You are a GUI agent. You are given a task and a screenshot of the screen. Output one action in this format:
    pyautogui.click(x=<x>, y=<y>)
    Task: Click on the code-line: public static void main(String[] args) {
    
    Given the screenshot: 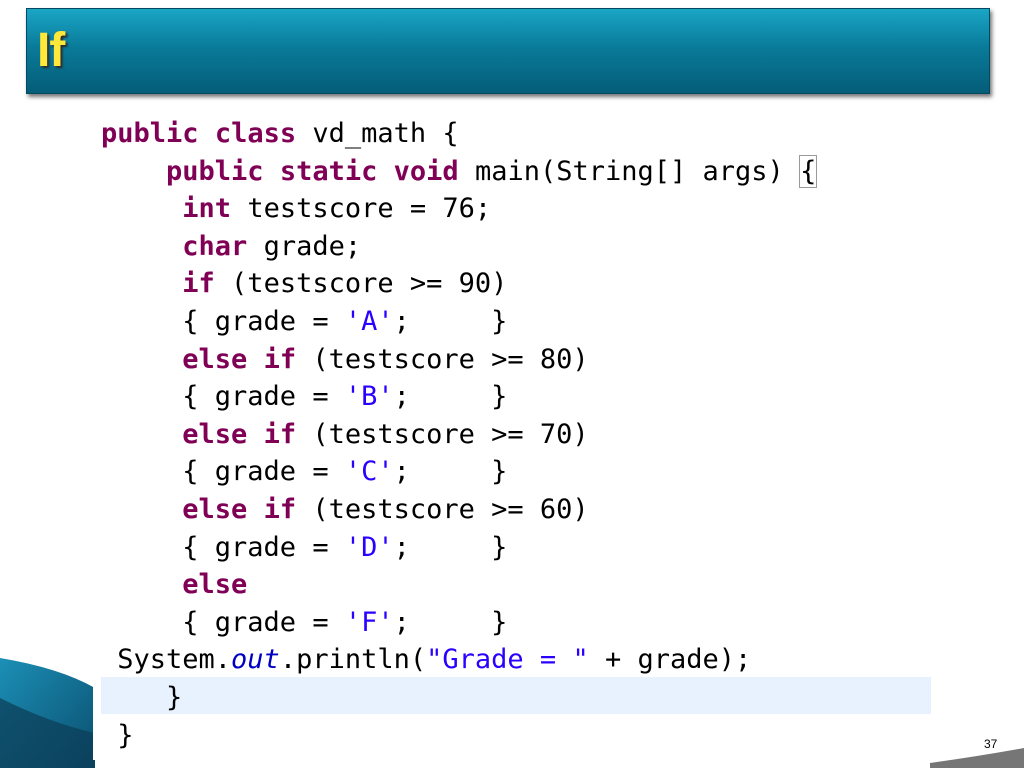 What is the action you would take?
    pyautogui.click(x=459, y=172)
    